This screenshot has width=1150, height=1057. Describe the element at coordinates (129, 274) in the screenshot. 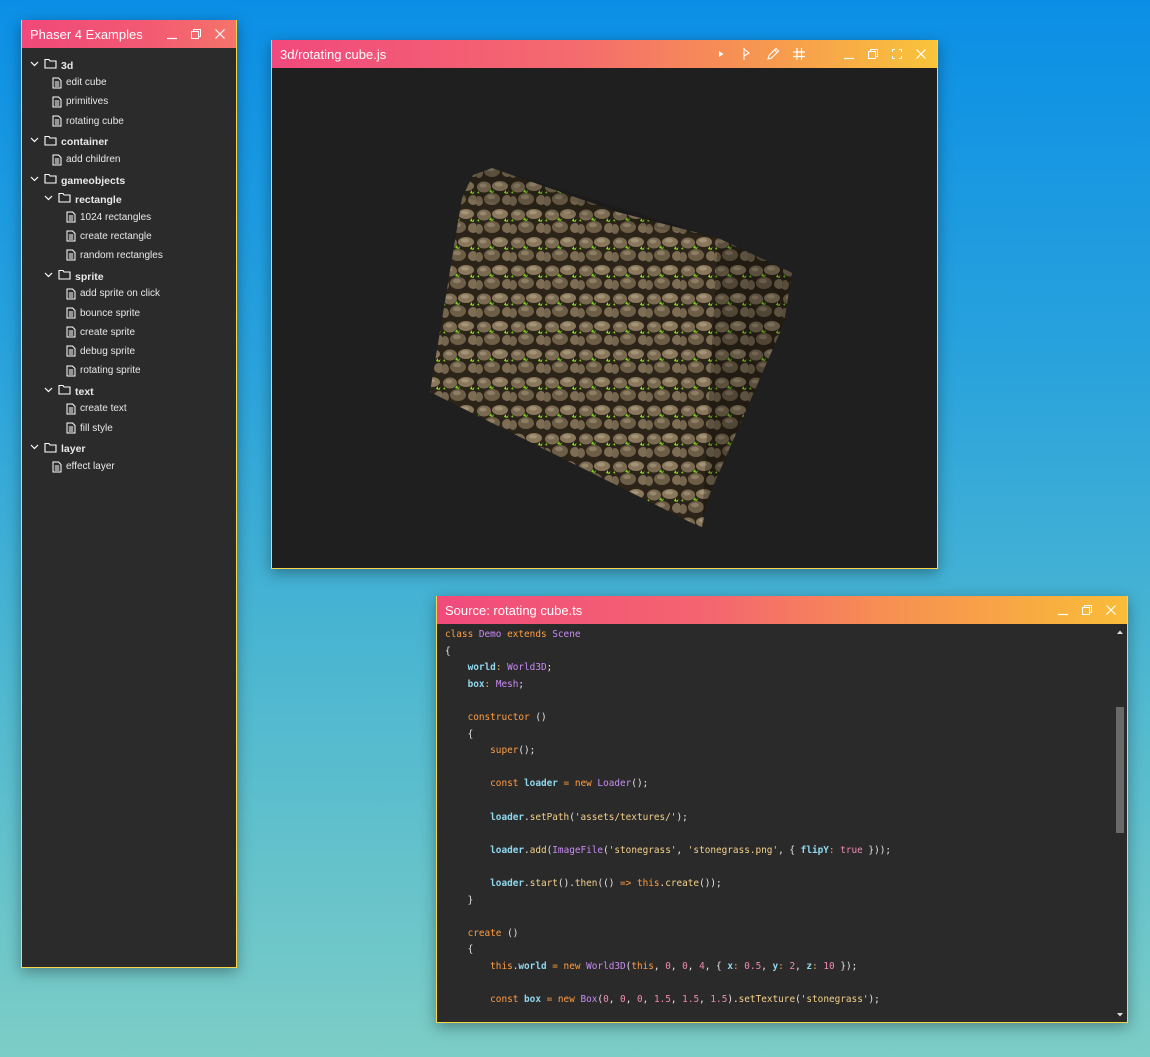

I see `tree-folder: sprite` at that location.